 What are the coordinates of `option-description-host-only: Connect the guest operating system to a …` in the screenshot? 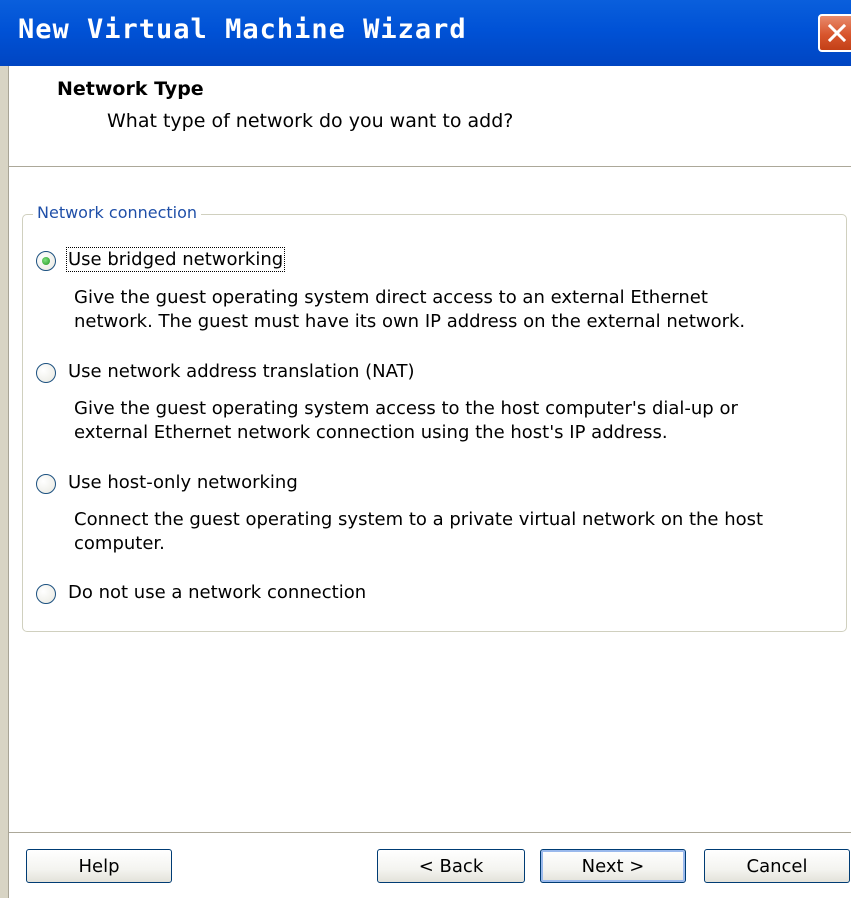 It's located at (449, 532).